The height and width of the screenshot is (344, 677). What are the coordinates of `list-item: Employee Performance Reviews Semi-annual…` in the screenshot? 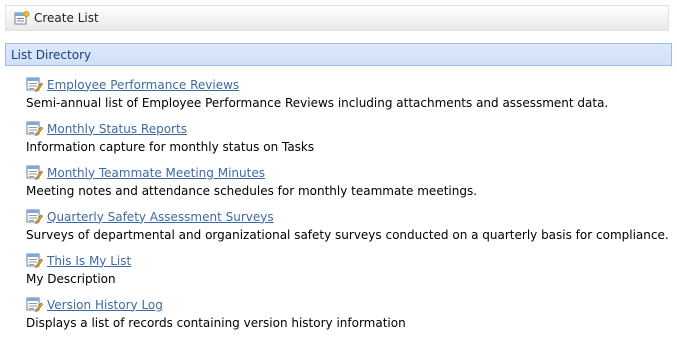 It's located at (348, 97).